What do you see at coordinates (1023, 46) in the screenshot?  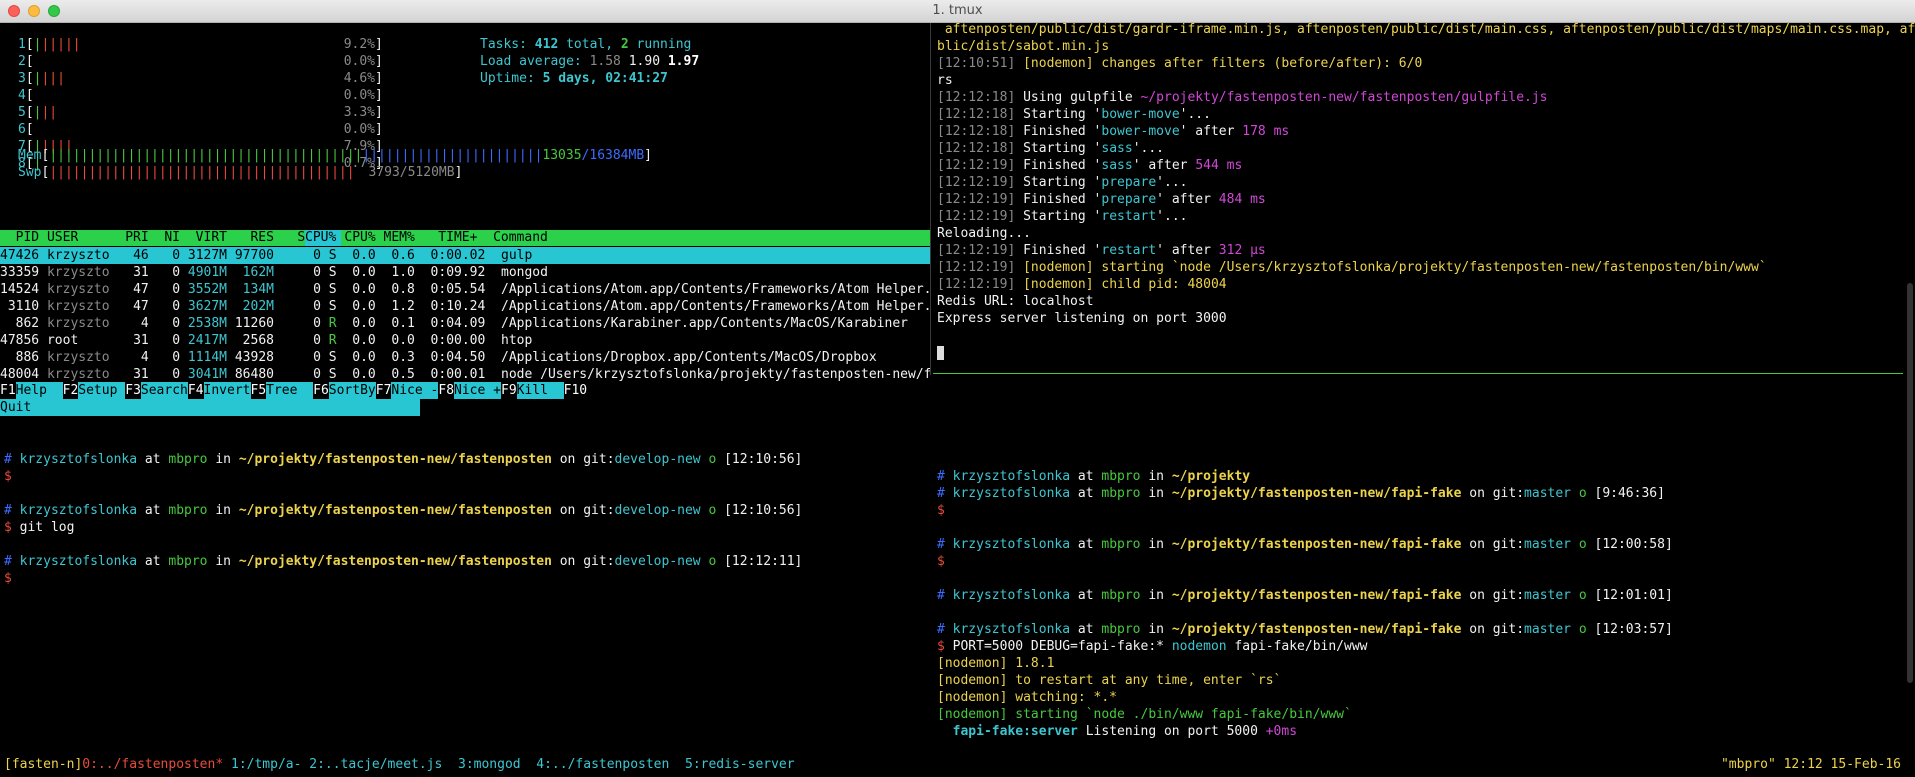 I see `log-line: blic/dist/sabot.min.js` at bounding box center [1023, 46].